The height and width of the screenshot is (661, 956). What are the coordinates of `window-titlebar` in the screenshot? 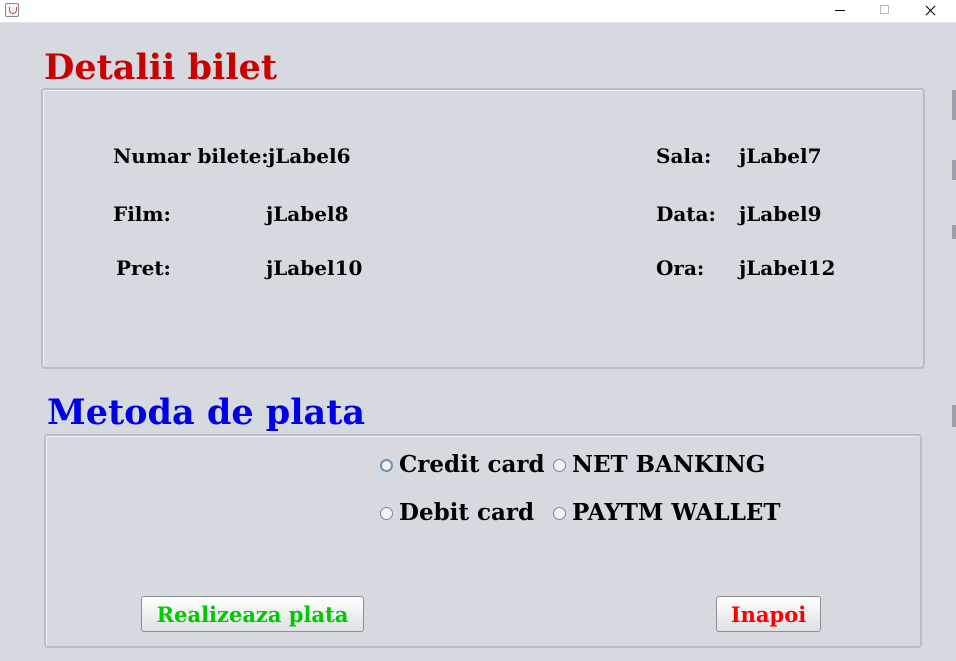 It's located at (478, 11).